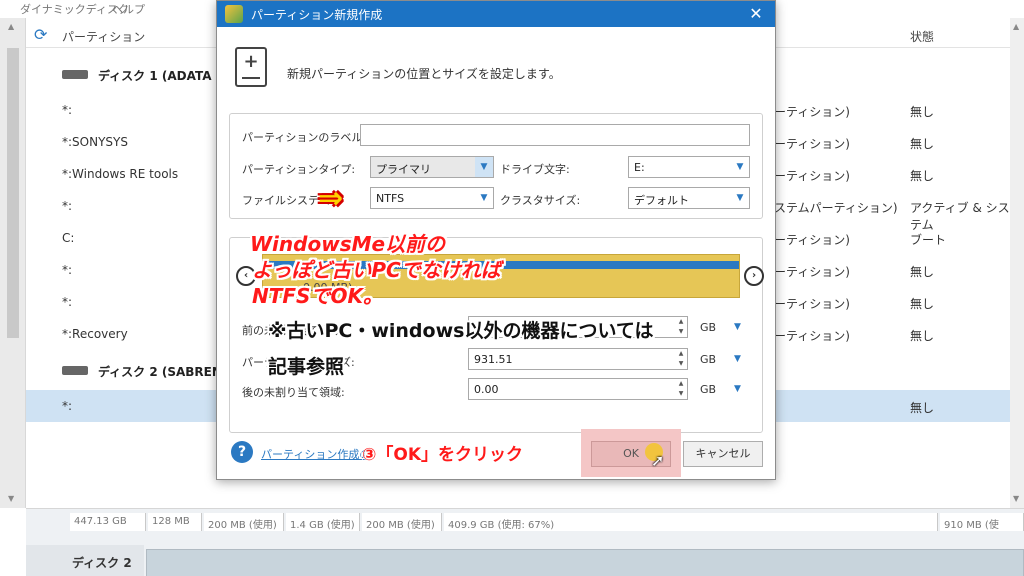  What do you see at coordinates (317, 296) in the screenshot?
I see `annotation-line: NTFSでOK。` at bounding box center [317, 296].